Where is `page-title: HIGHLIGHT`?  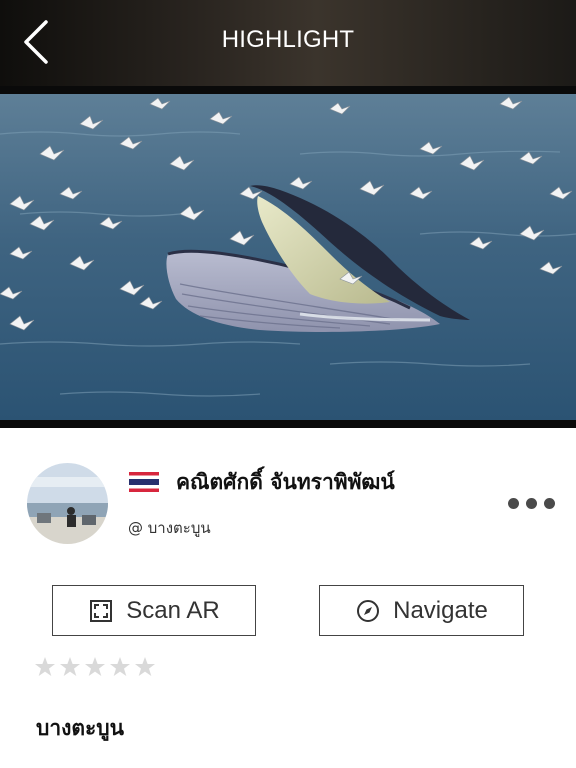
page-title: HIGHLIGHT is located at coordinates (288, 39).